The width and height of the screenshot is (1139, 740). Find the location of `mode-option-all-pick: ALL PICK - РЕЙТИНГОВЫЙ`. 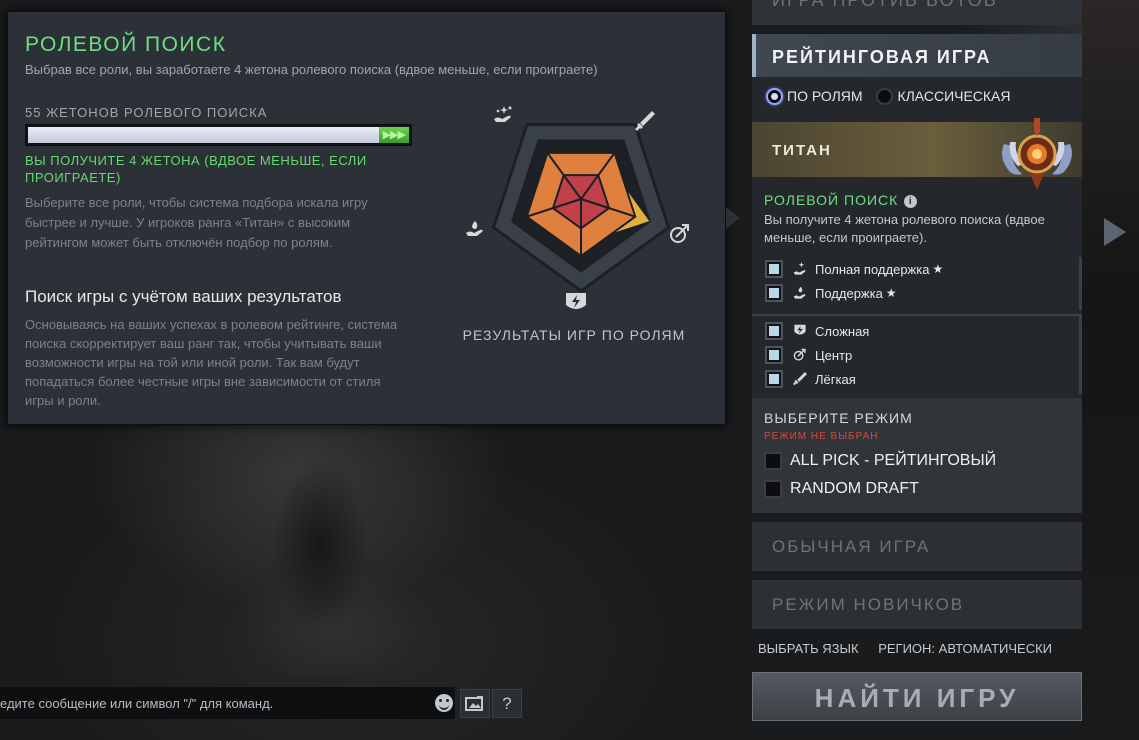

mode-option-all-pick: ALL PICK - РЕЙТИНГОВЫЙ is located at coordinates (880, 461).